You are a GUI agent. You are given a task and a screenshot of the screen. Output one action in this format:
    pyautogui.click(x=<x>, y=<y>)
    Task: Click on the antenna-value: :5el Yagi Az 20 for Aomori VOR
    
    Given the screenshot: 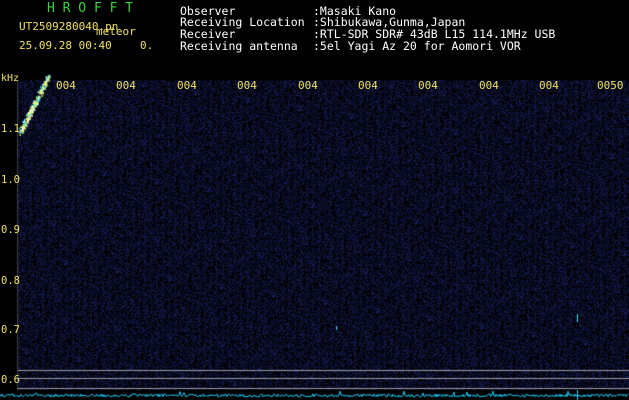 What is the action you would take?
    pyautogui.click(x=417, y=46)
    